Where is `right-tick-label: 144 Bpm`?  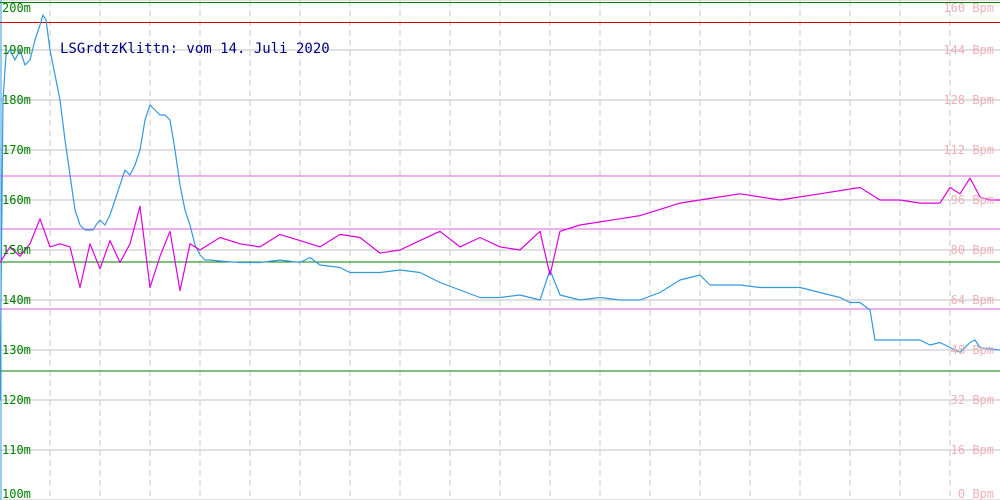
right-tick-label: 144 Bpm is located at coordinates (968, 50).